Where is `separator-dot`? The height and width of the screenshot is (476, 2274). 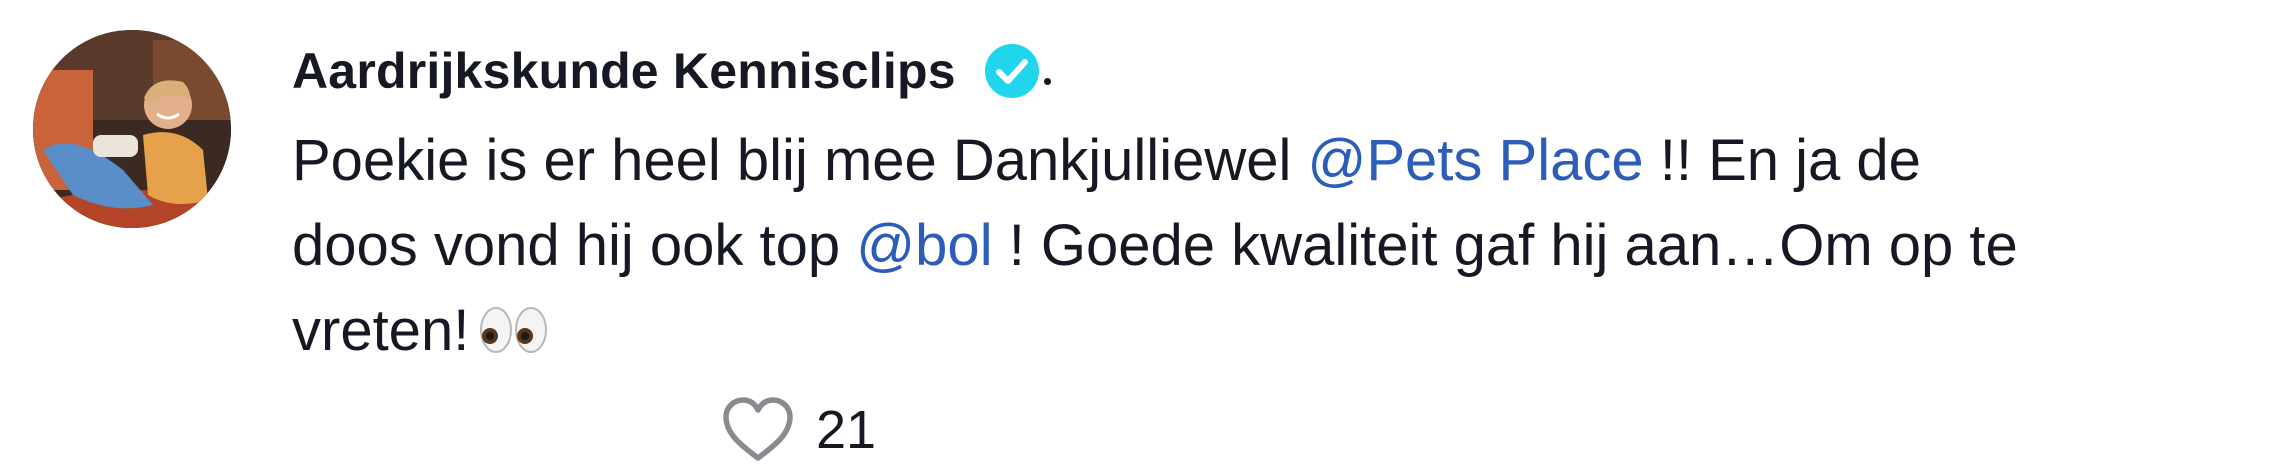
separator-dot is located at coordinates (1047, 81).